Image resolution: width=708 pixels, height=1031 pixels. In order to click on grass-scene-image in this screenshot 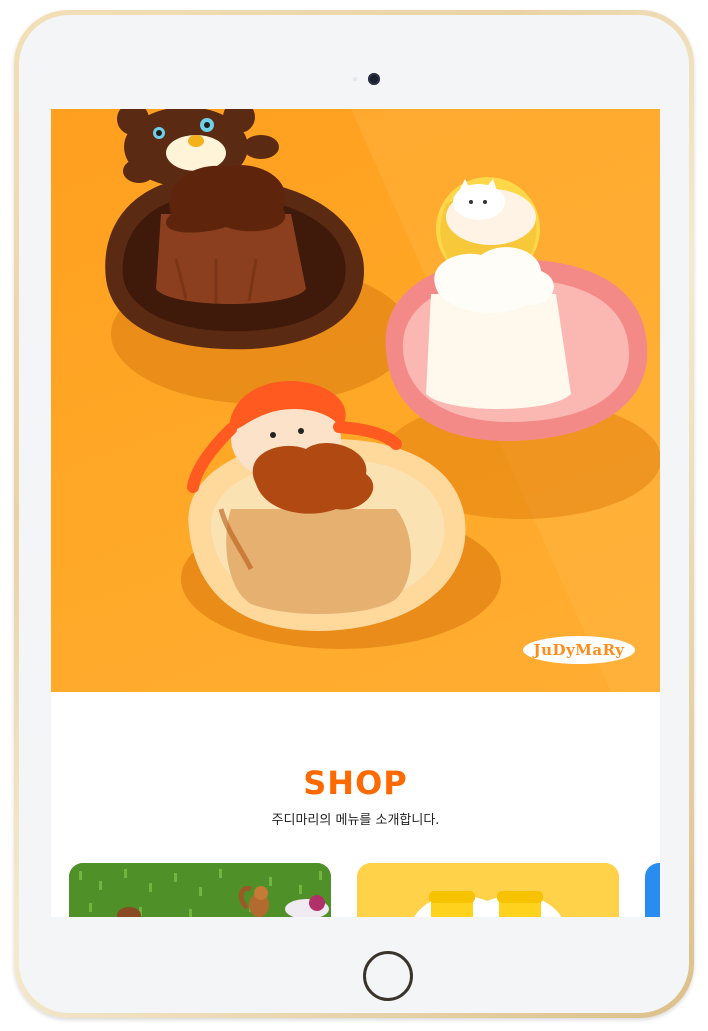, I will do `click(200, 890)`.